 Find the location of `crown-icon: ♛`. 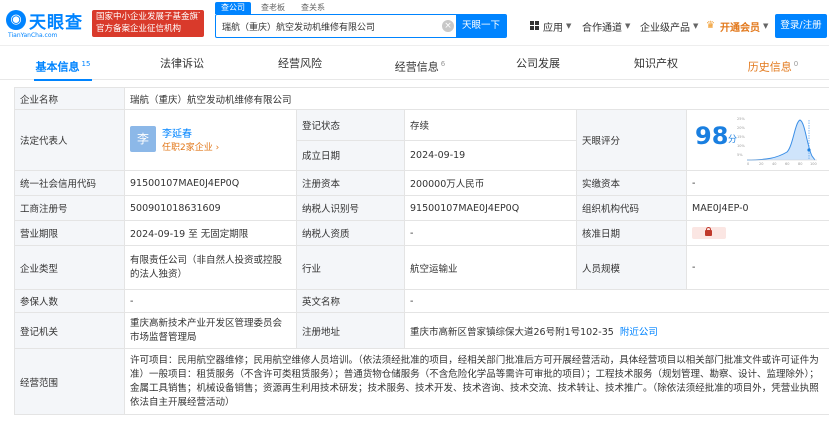

crown-icon: ♛ is located at coordinates (710, 25).